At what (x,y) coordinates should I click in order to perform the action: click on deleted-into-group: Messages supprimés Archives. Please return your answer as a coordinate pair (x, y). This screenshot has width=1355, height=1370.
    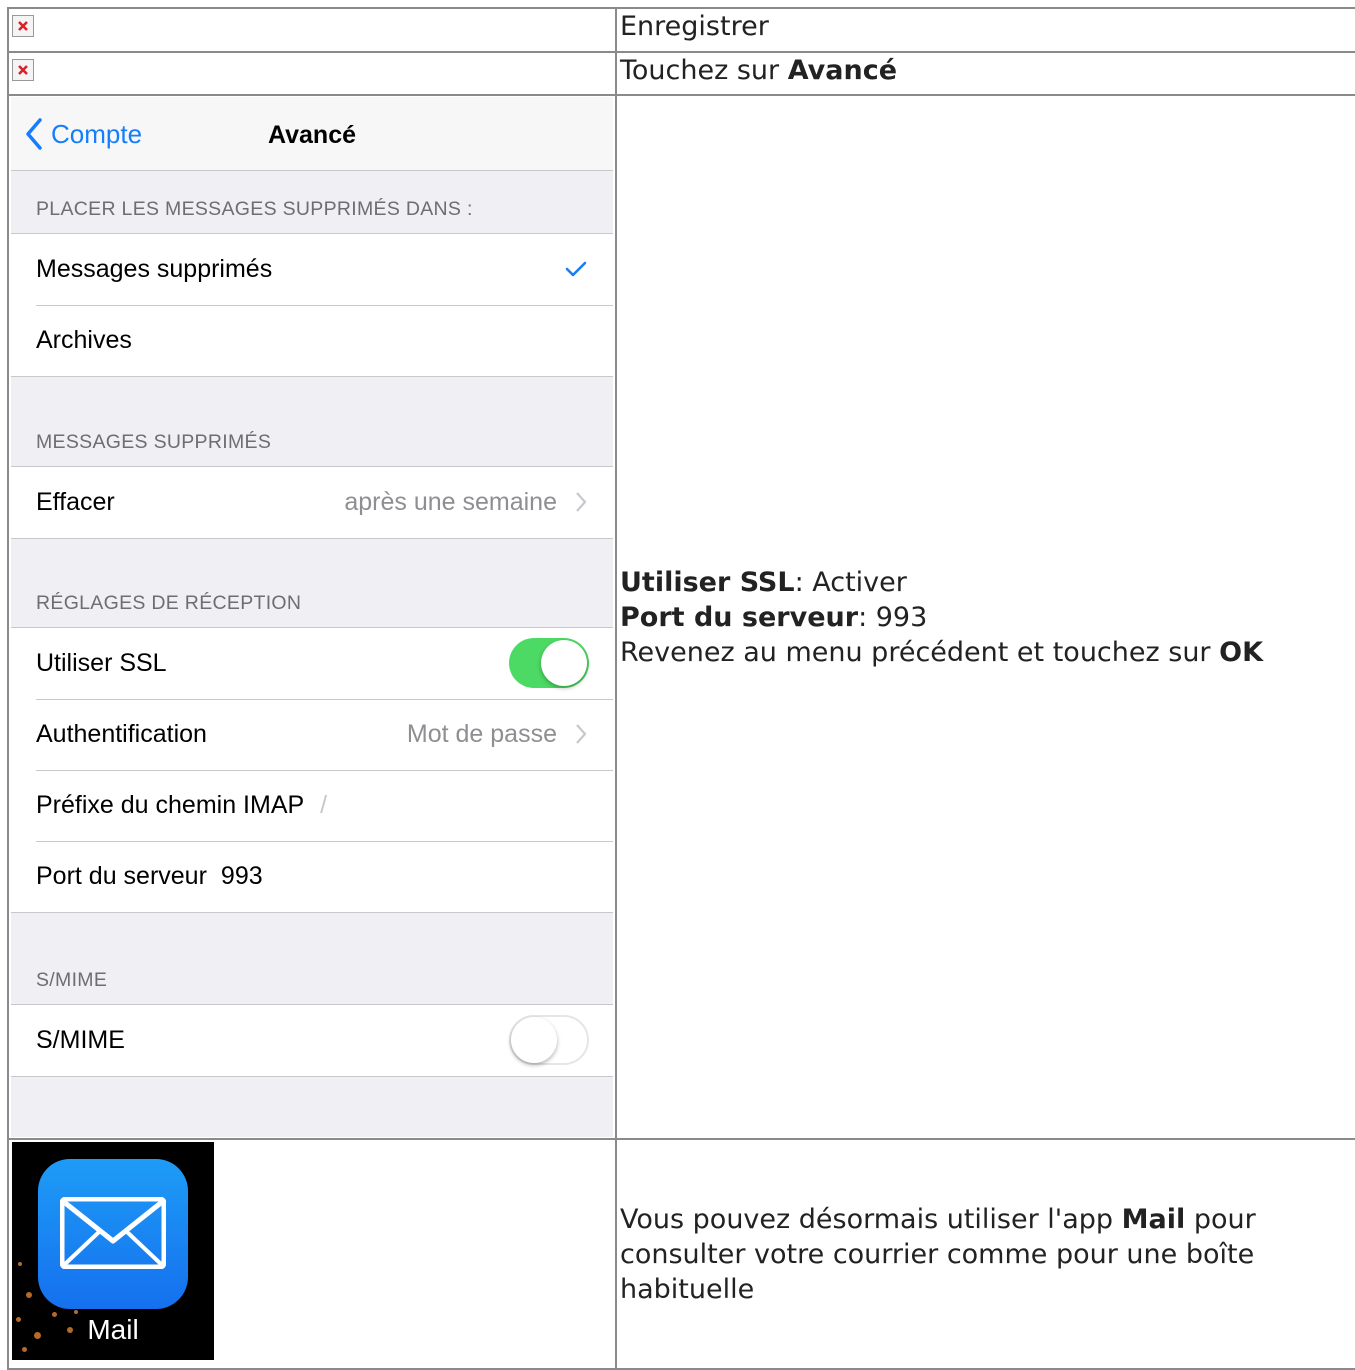
    Looking at the image, I should click on (312, 305).